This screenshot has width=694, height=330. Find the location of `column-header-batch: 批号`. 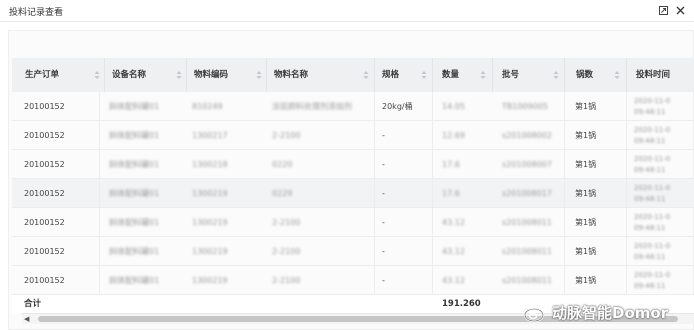

column-header-batch: 批号 is located at coordinates (510, 75).